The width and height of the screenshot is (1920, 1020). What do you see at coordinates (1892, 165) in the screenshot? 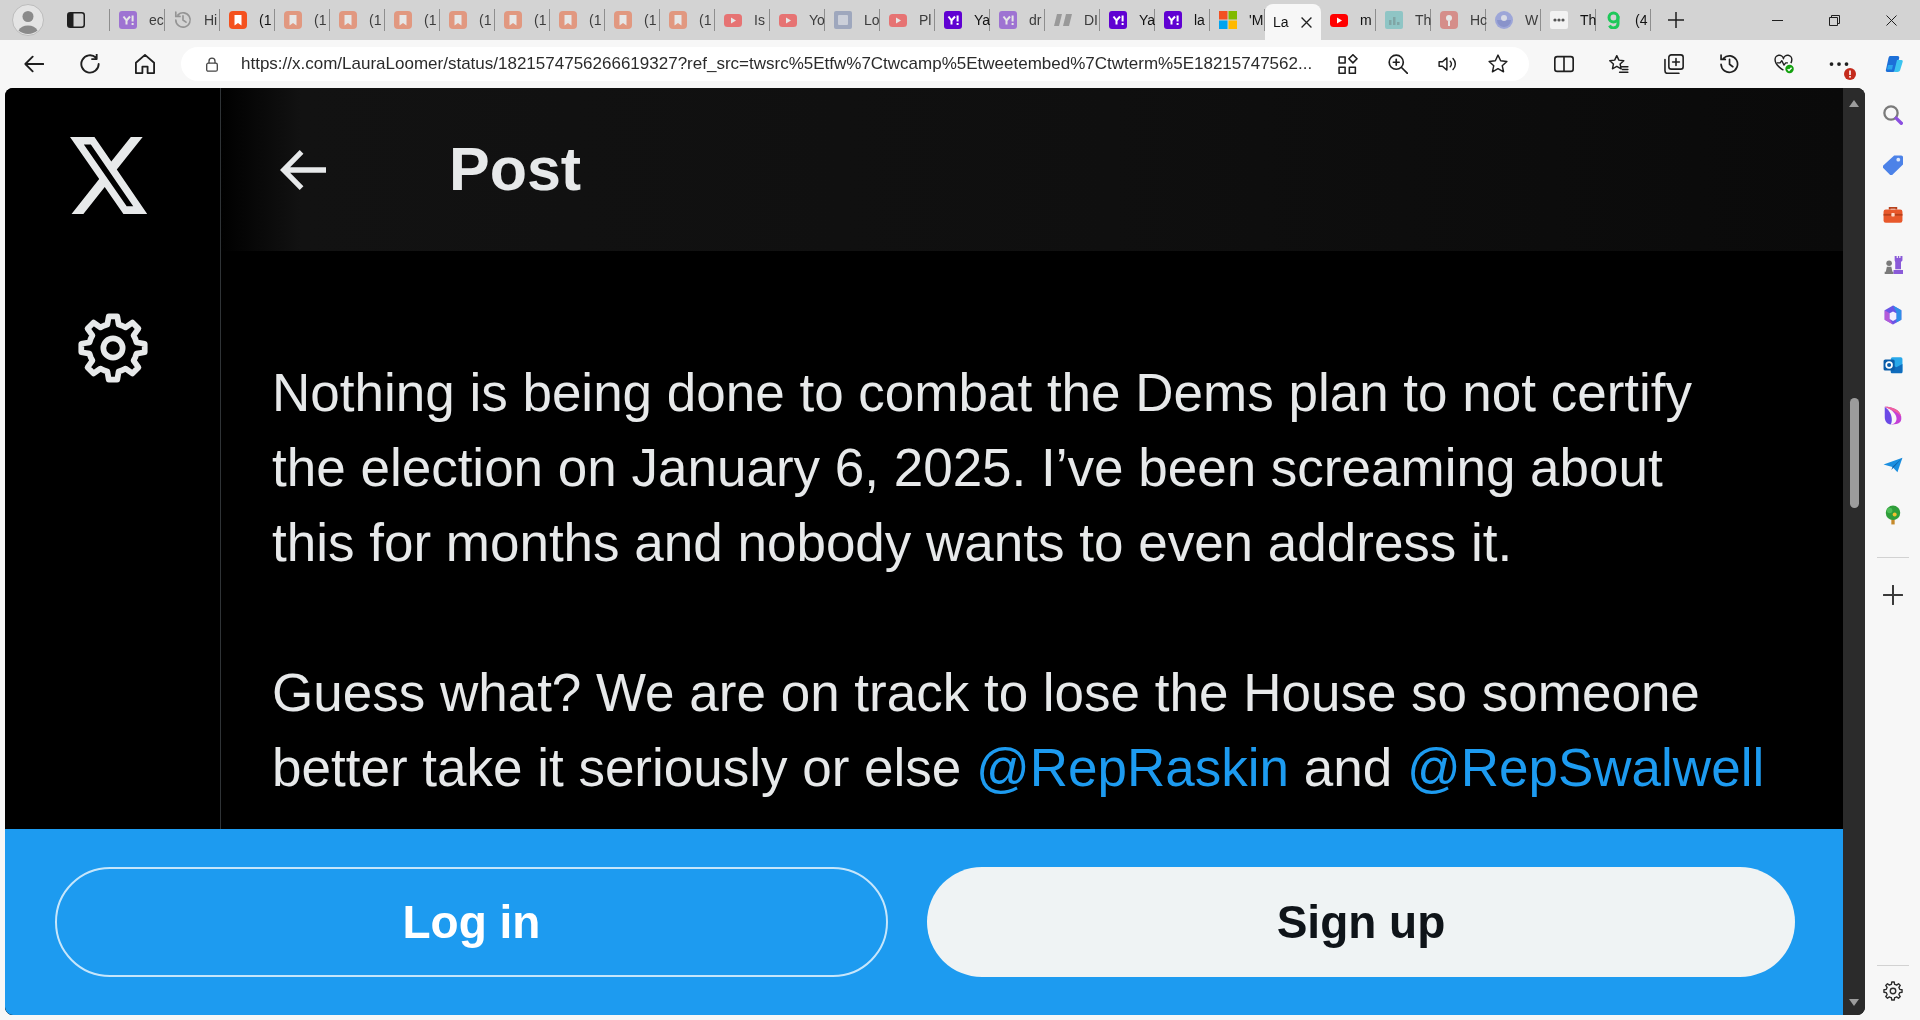
I see `tag-icon` at bounding box center [1892, 165].